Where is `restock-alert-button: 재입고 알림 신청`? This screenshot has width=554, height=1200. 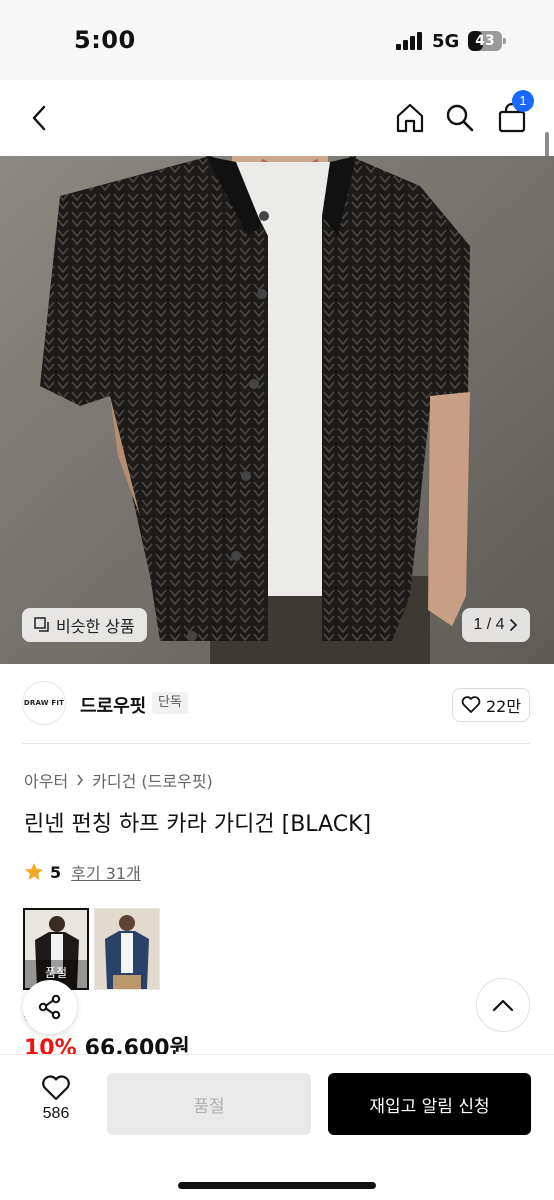 restock-alert-button: 재입고 알림 신청 is located at coordinates (429, 1104).